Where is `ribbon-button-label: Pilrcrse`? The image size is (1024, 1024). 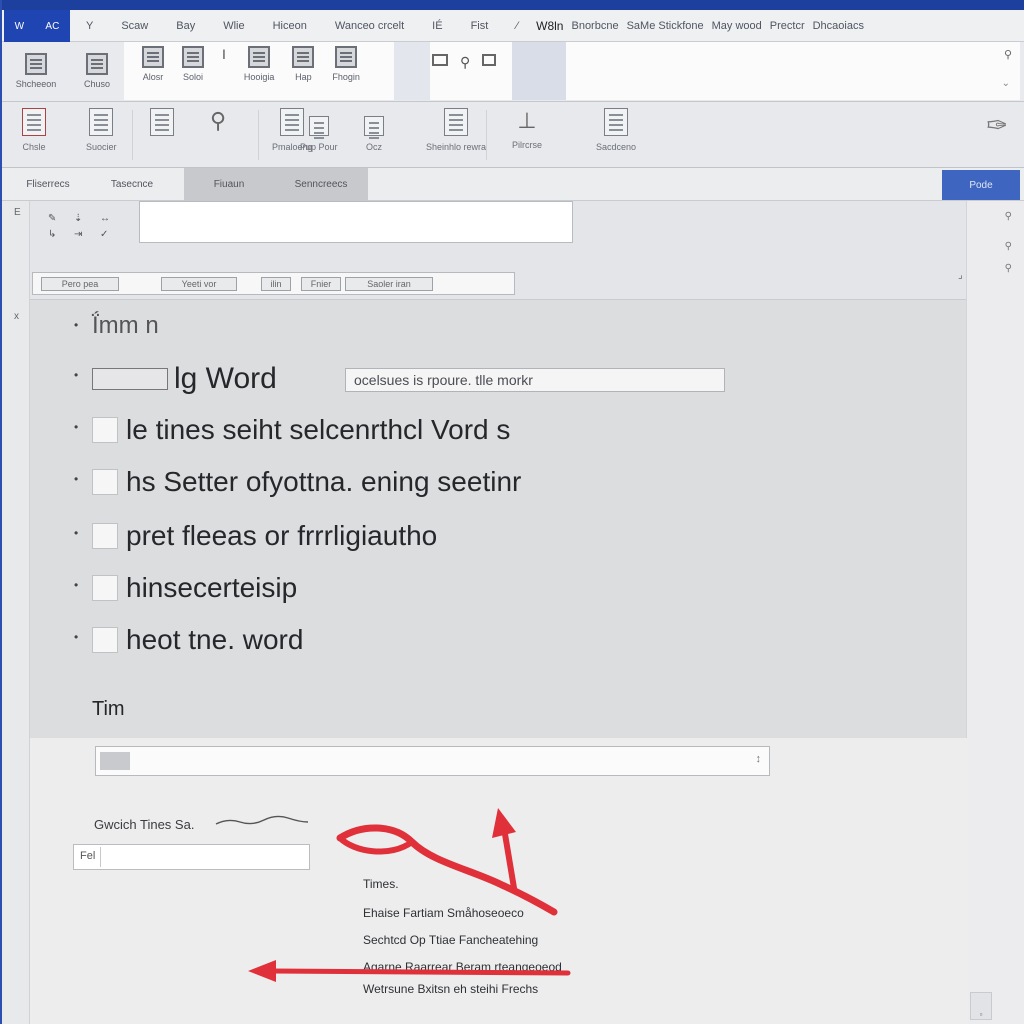
ribbon-button-label: Pilrcrse is located at coordinates (527, 145).